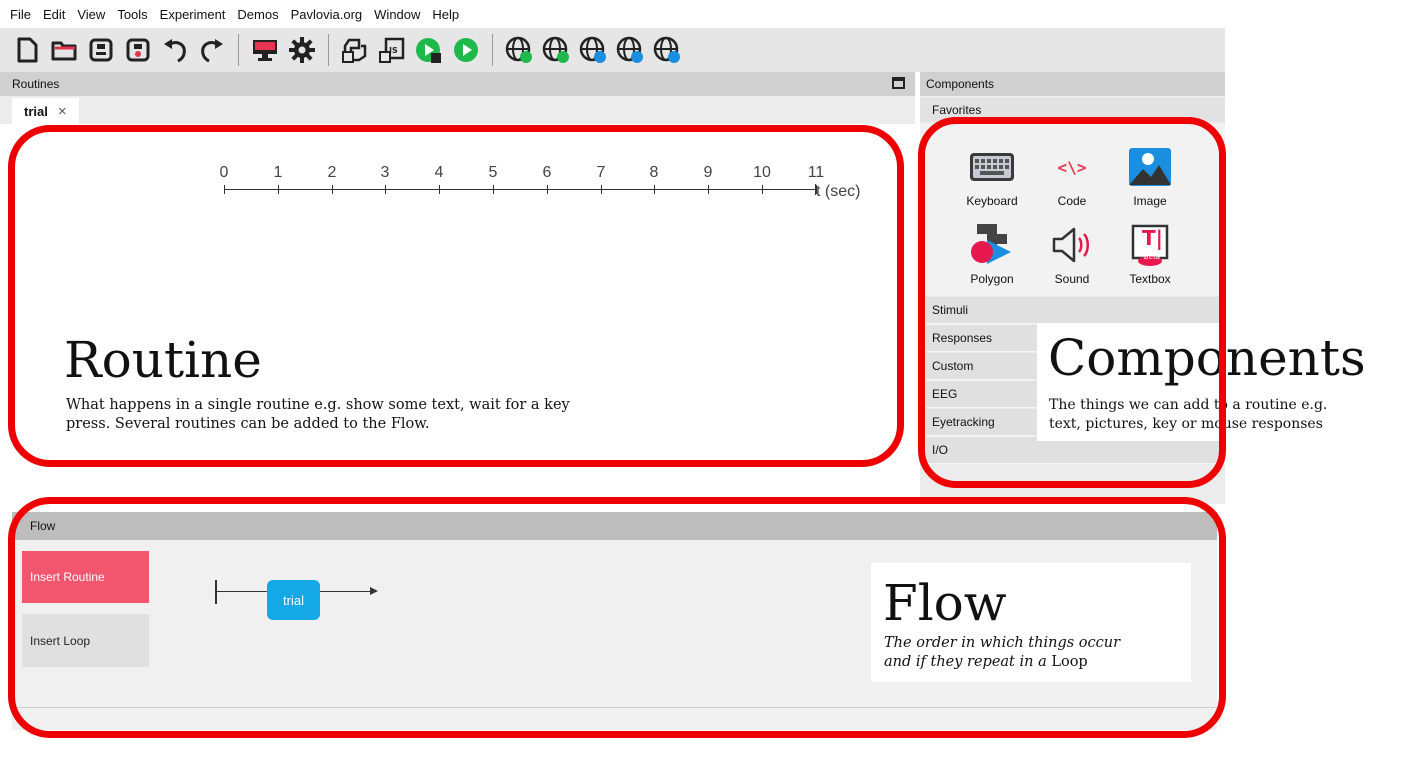 The width and height of the screenshot is (1401, 759). I want to click on gear-icon, so click(302, 50).